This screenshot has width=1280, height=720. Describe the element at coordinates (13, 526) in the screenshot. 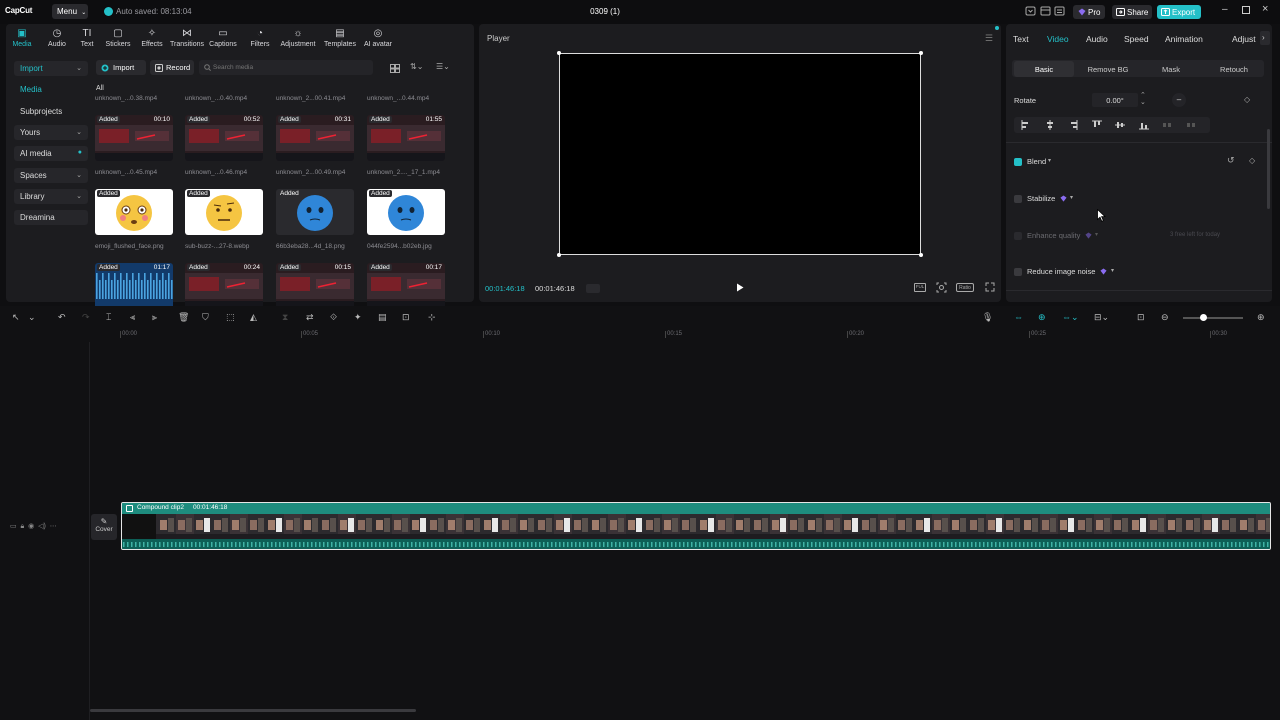

I see `track-caption-icon: ▭` at that location.